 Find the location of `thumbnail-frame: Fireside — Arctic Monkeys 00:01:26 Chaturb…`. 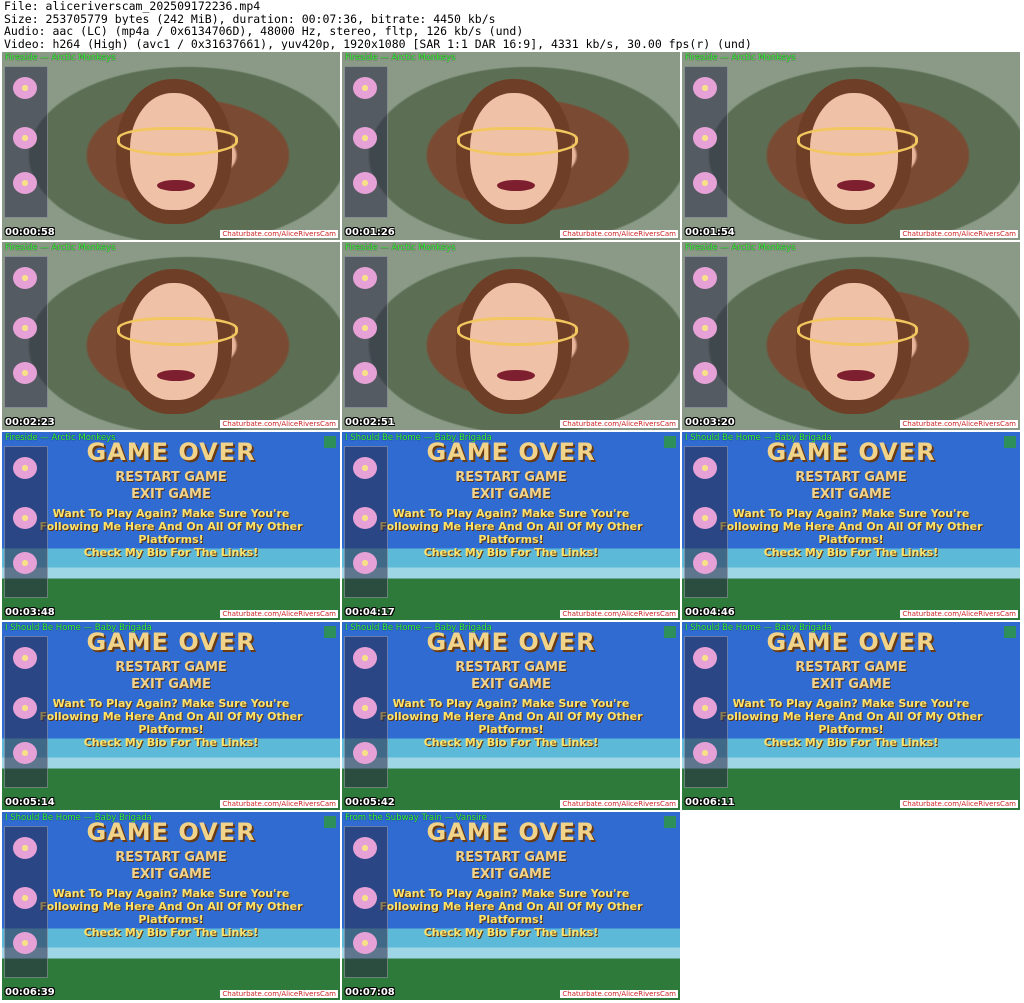

thumbnail-frame: Fireside — Arctic Monkeys 00:01:26 Chaturb… is located at coordinates (511, 146).